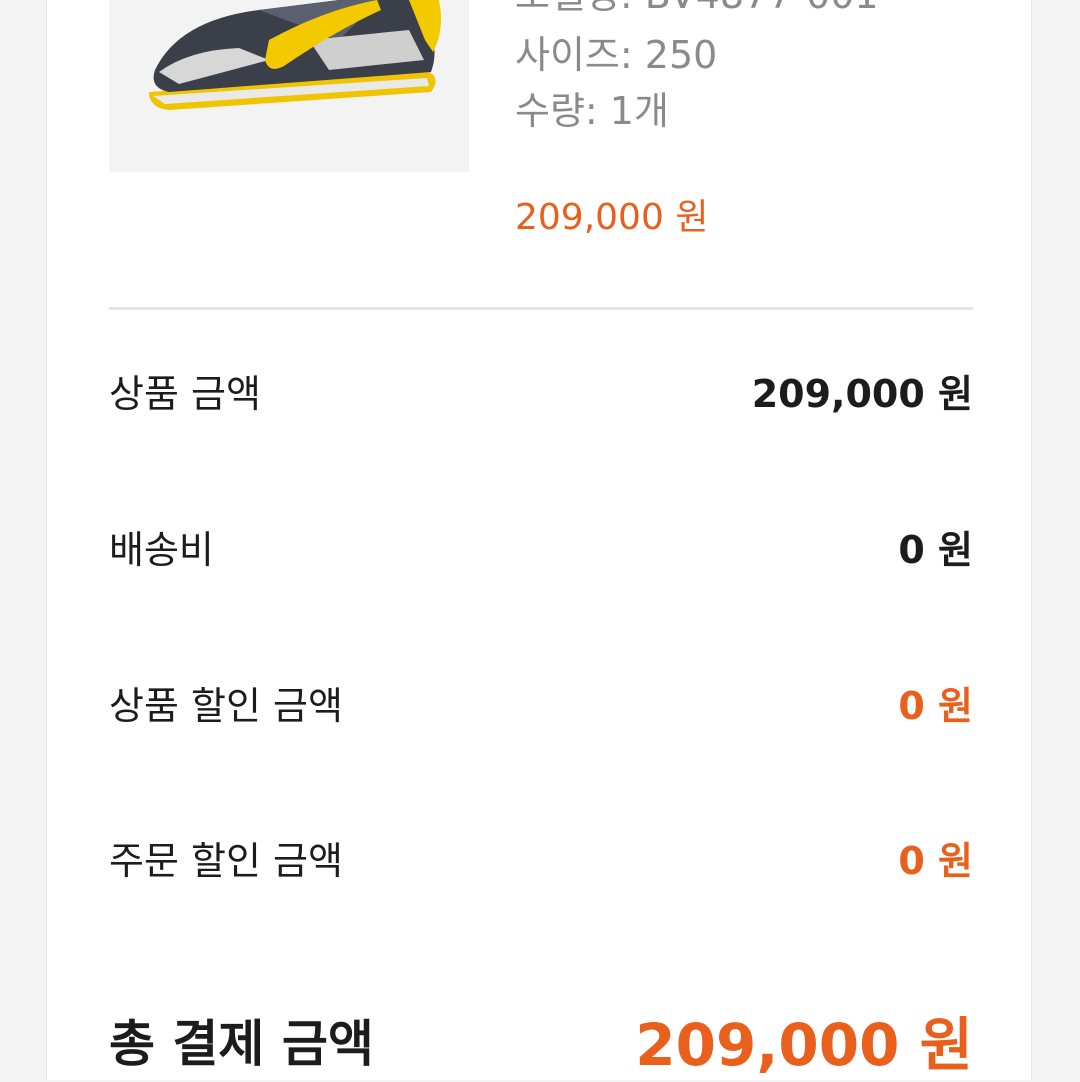  Describe the element at coordinates (935, 705) in the screenshot. I see `product-discount-value: 0 원` at that location.